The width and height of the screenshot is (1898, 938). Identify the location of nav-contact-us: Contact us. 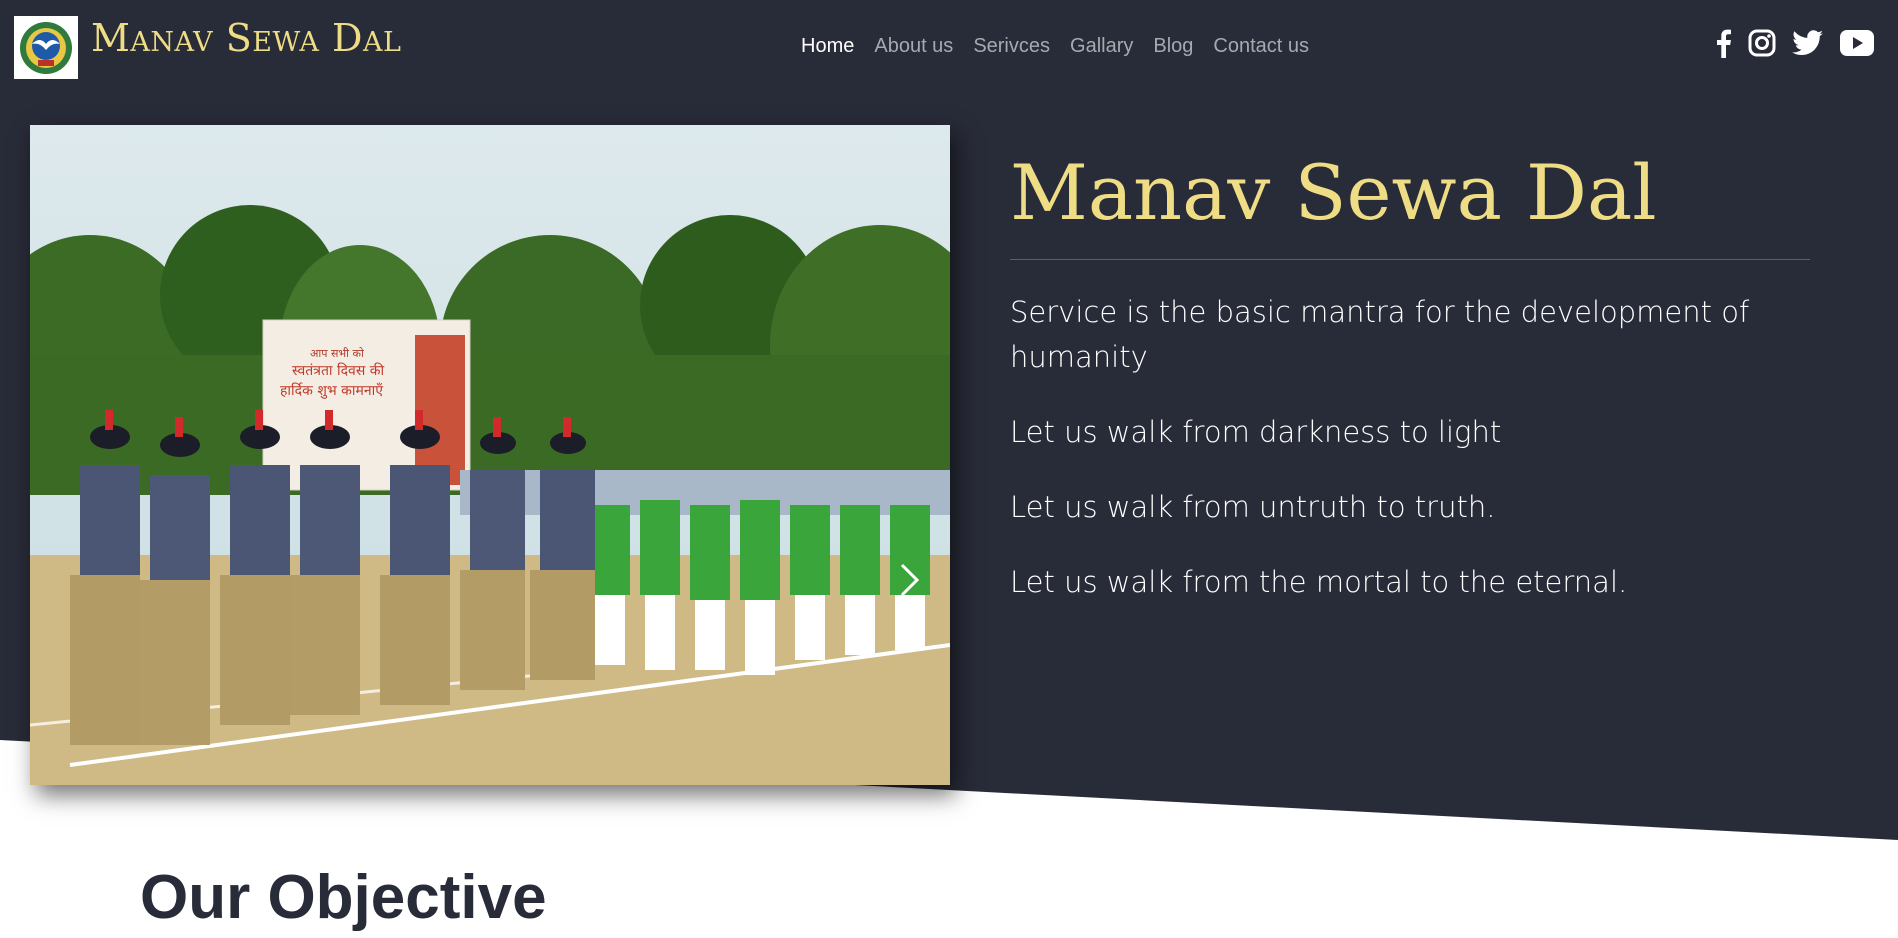
(1261, 46).